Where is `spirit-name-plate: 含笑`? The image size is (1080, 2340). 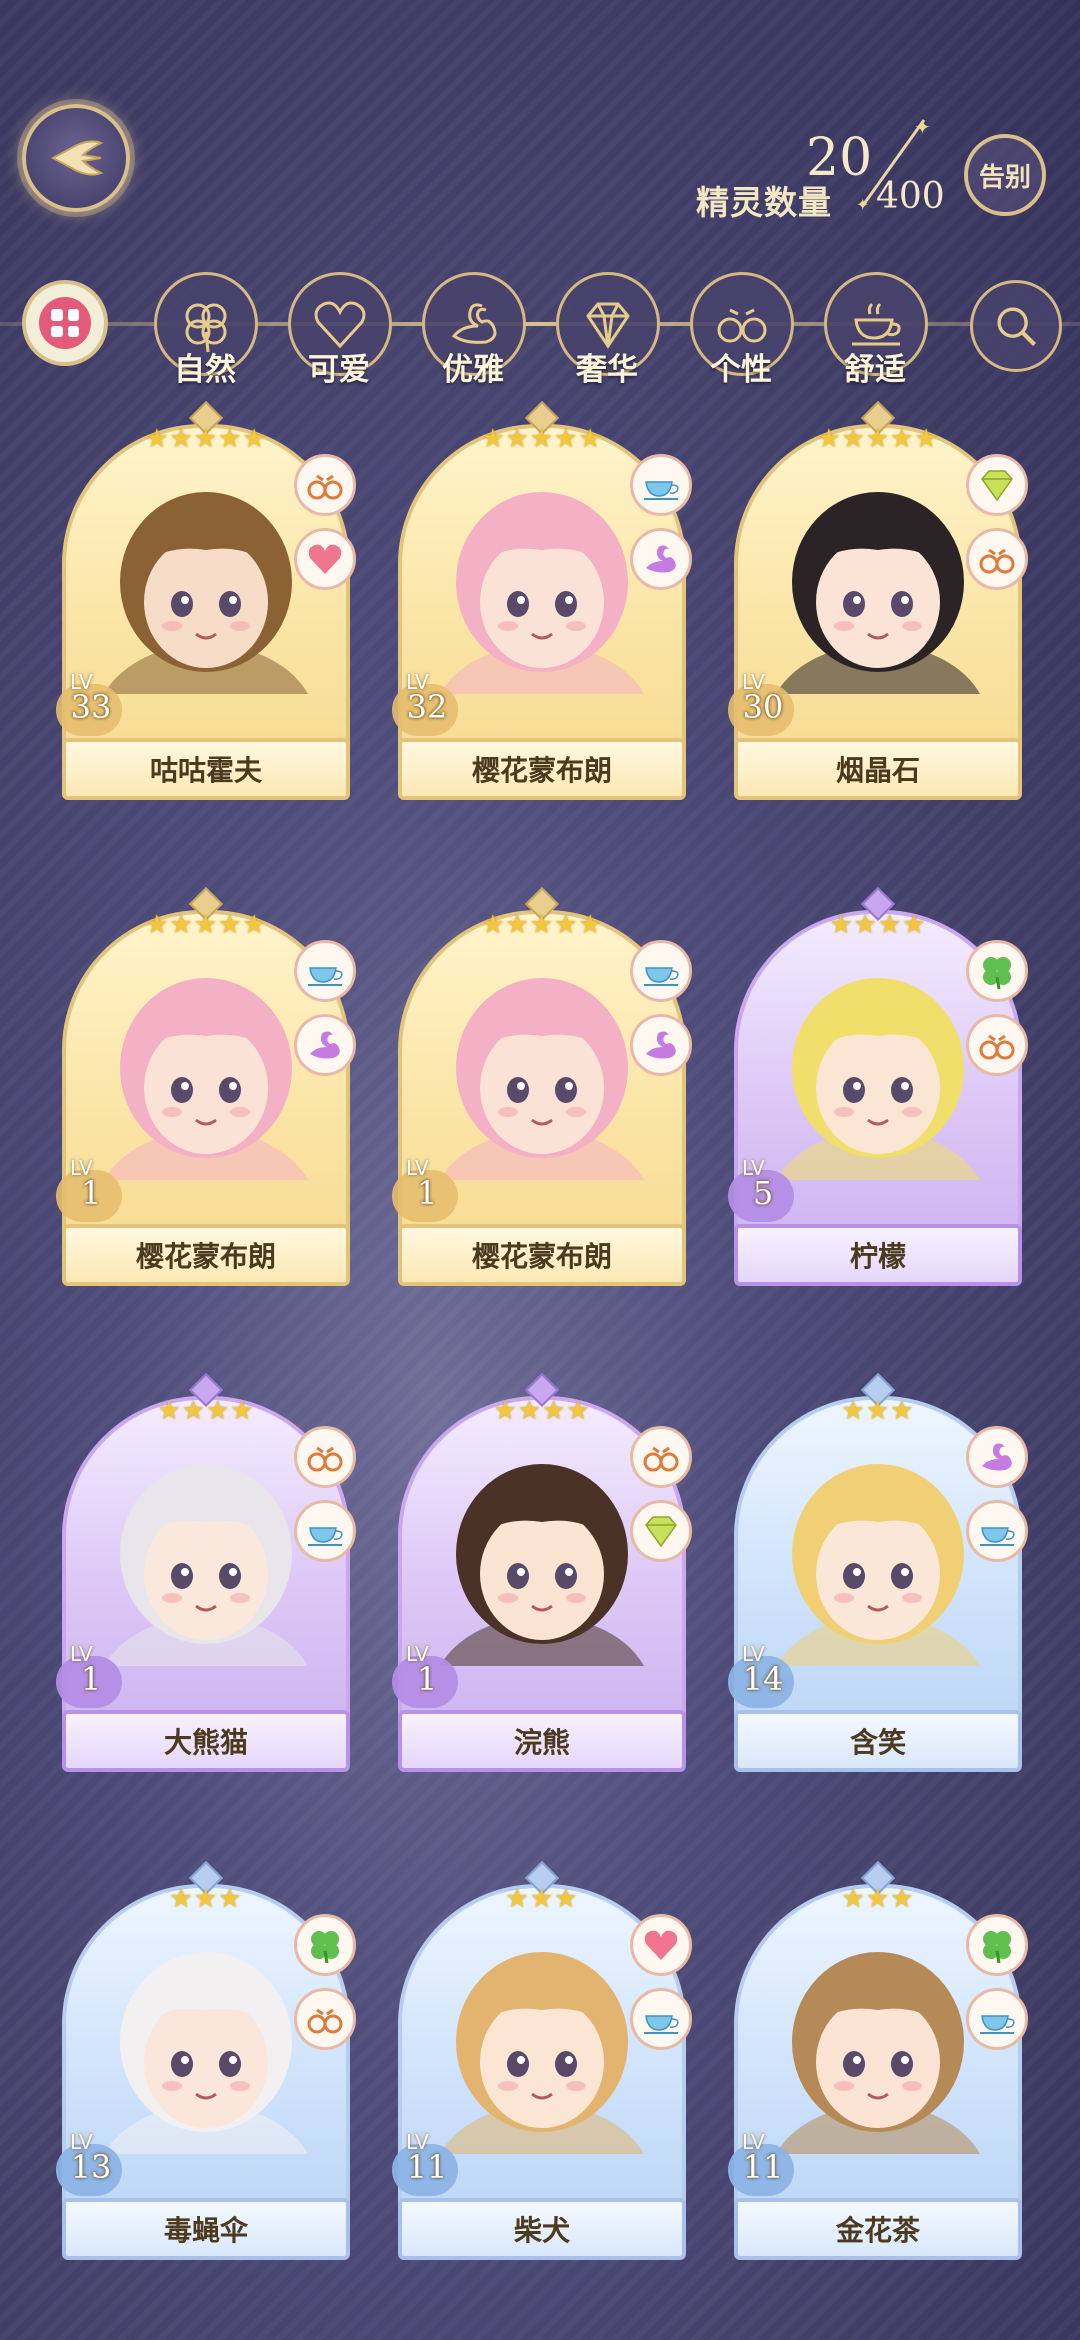
spirit-name-plate: 含笑 is located at coordinates (878, 1741).